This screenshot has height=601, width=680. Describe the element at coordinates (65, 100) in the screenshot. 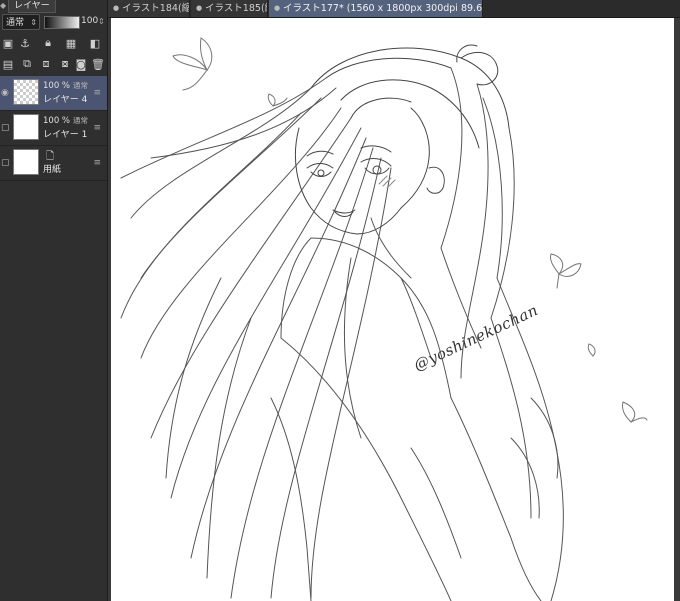

I see `layer-name: レイヤー 4` at that location.